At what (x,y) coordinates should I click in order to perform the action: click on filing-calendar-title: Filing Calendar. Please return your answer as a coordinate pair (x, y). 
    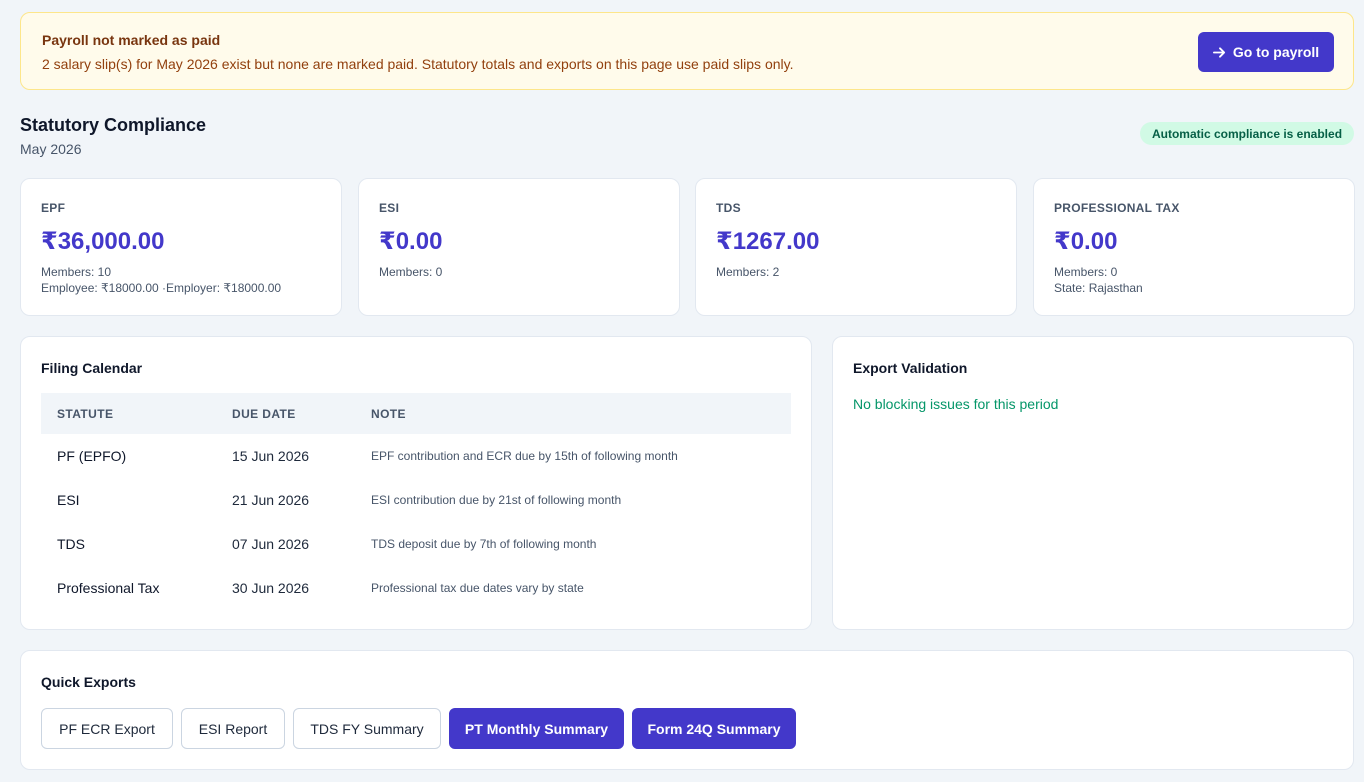
    Looking at the image, I should click on (92, 368).